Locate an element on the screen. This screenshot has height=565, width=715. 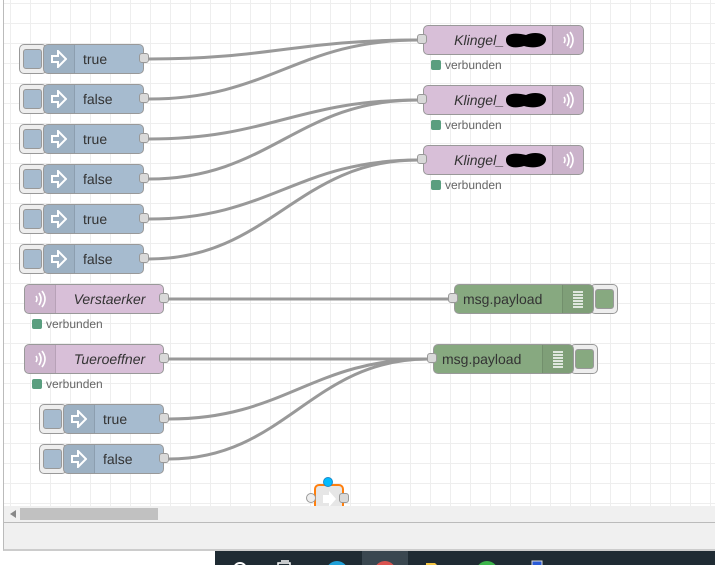
flow-node is located at coordinates (329, 495).